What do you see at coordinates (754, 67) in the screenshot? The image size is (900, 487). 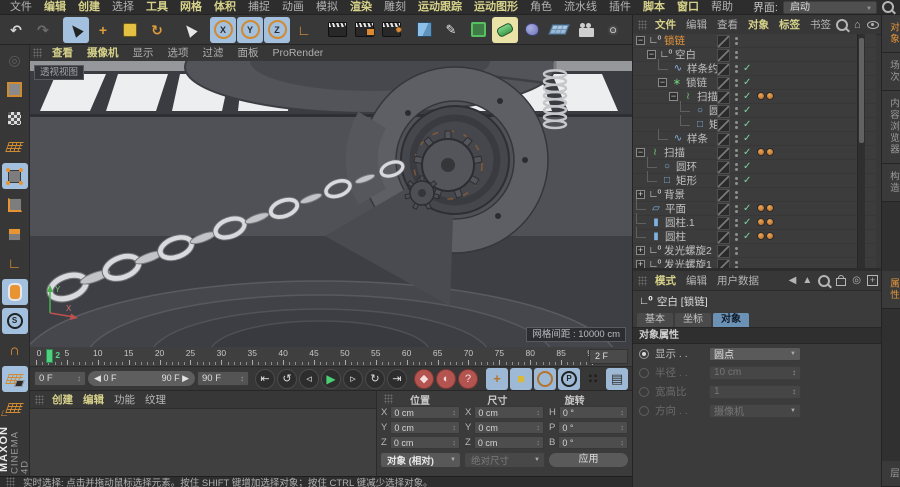 I see `tree-row-样条约束: ∿ 样条约束 ✓` at bounding box center [754, 67].